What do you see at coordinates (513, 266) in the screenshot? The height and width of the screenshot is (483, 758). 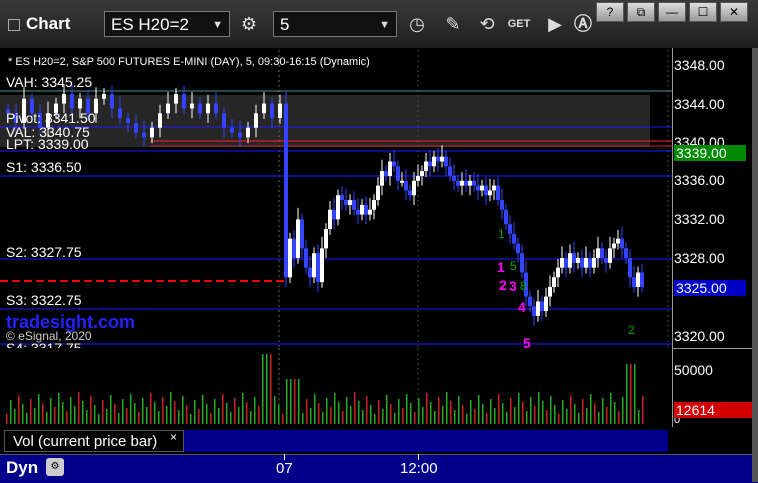 I see `green-count-label: 5` at bounding box center [513, 266].